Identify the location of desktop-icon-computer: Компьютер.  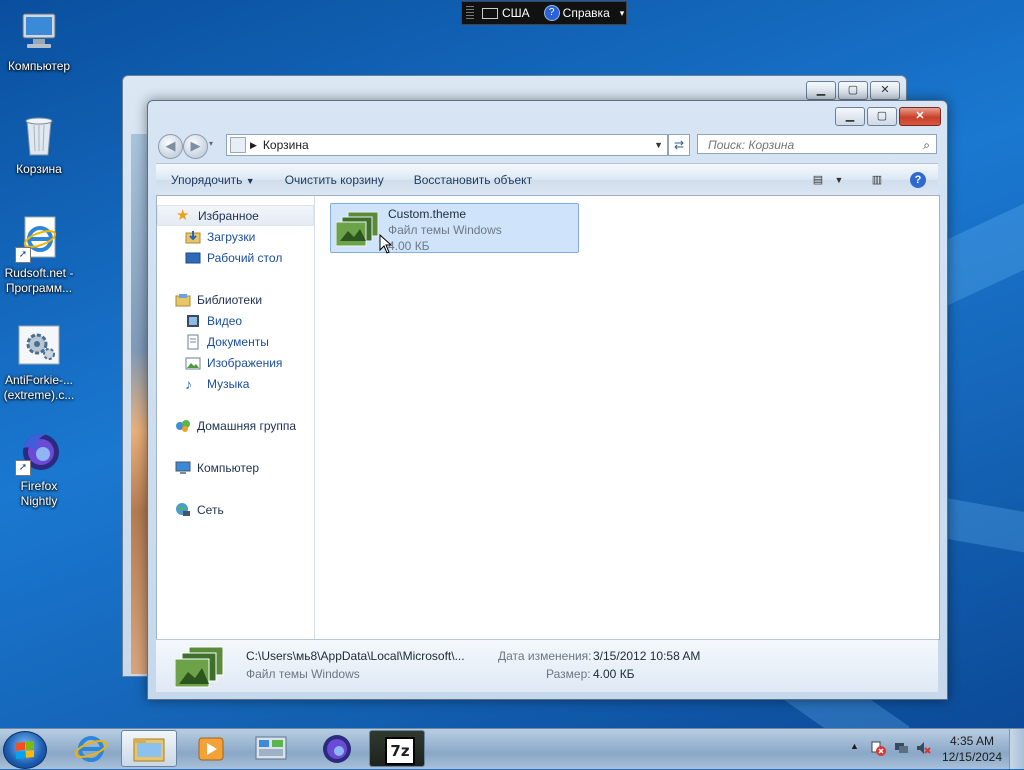
(39, 41).